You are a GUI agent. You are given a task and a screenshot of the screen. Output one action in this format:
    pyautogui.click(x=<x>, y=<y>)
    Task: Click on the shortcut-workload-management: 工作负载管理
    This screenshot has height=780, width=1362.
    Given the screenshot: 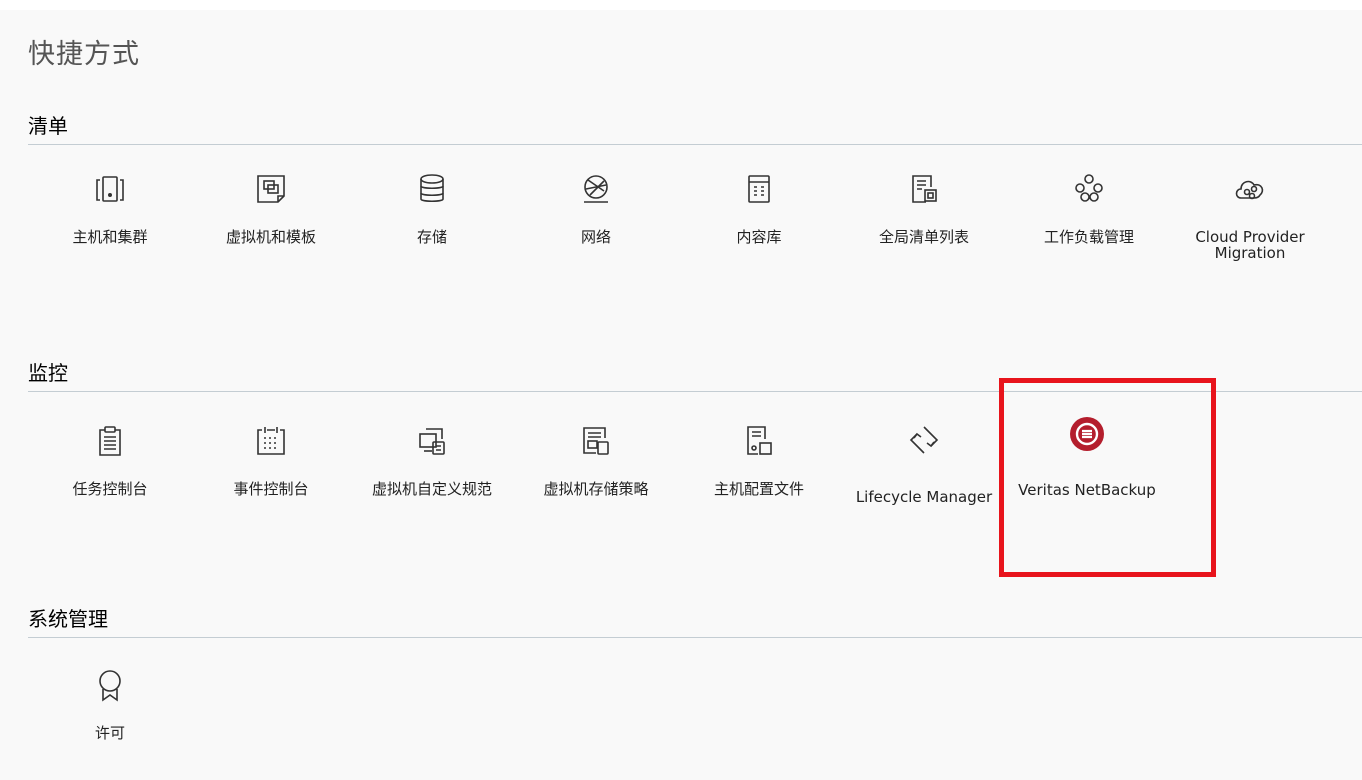 What is the action you would take?
    pyautogui.click(x=1089, y=241)
    